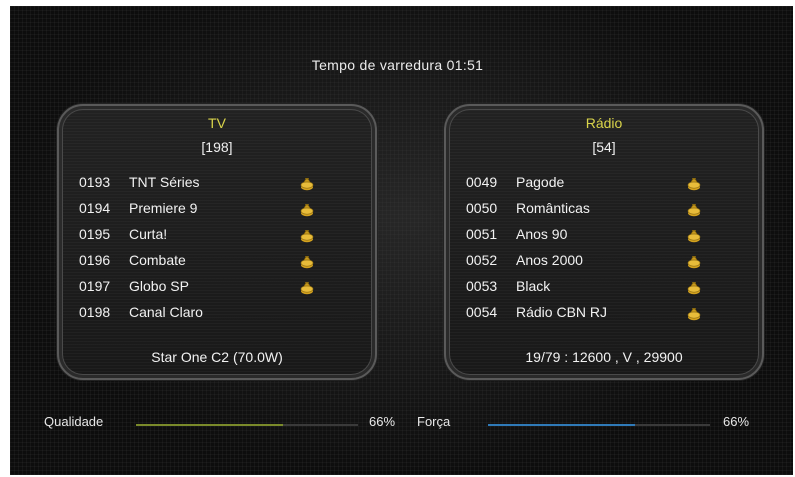  What do you see at coordinates (209, 425) in the screenshot?
I see `quality-meter-fill` at bounding box center [209, 425].